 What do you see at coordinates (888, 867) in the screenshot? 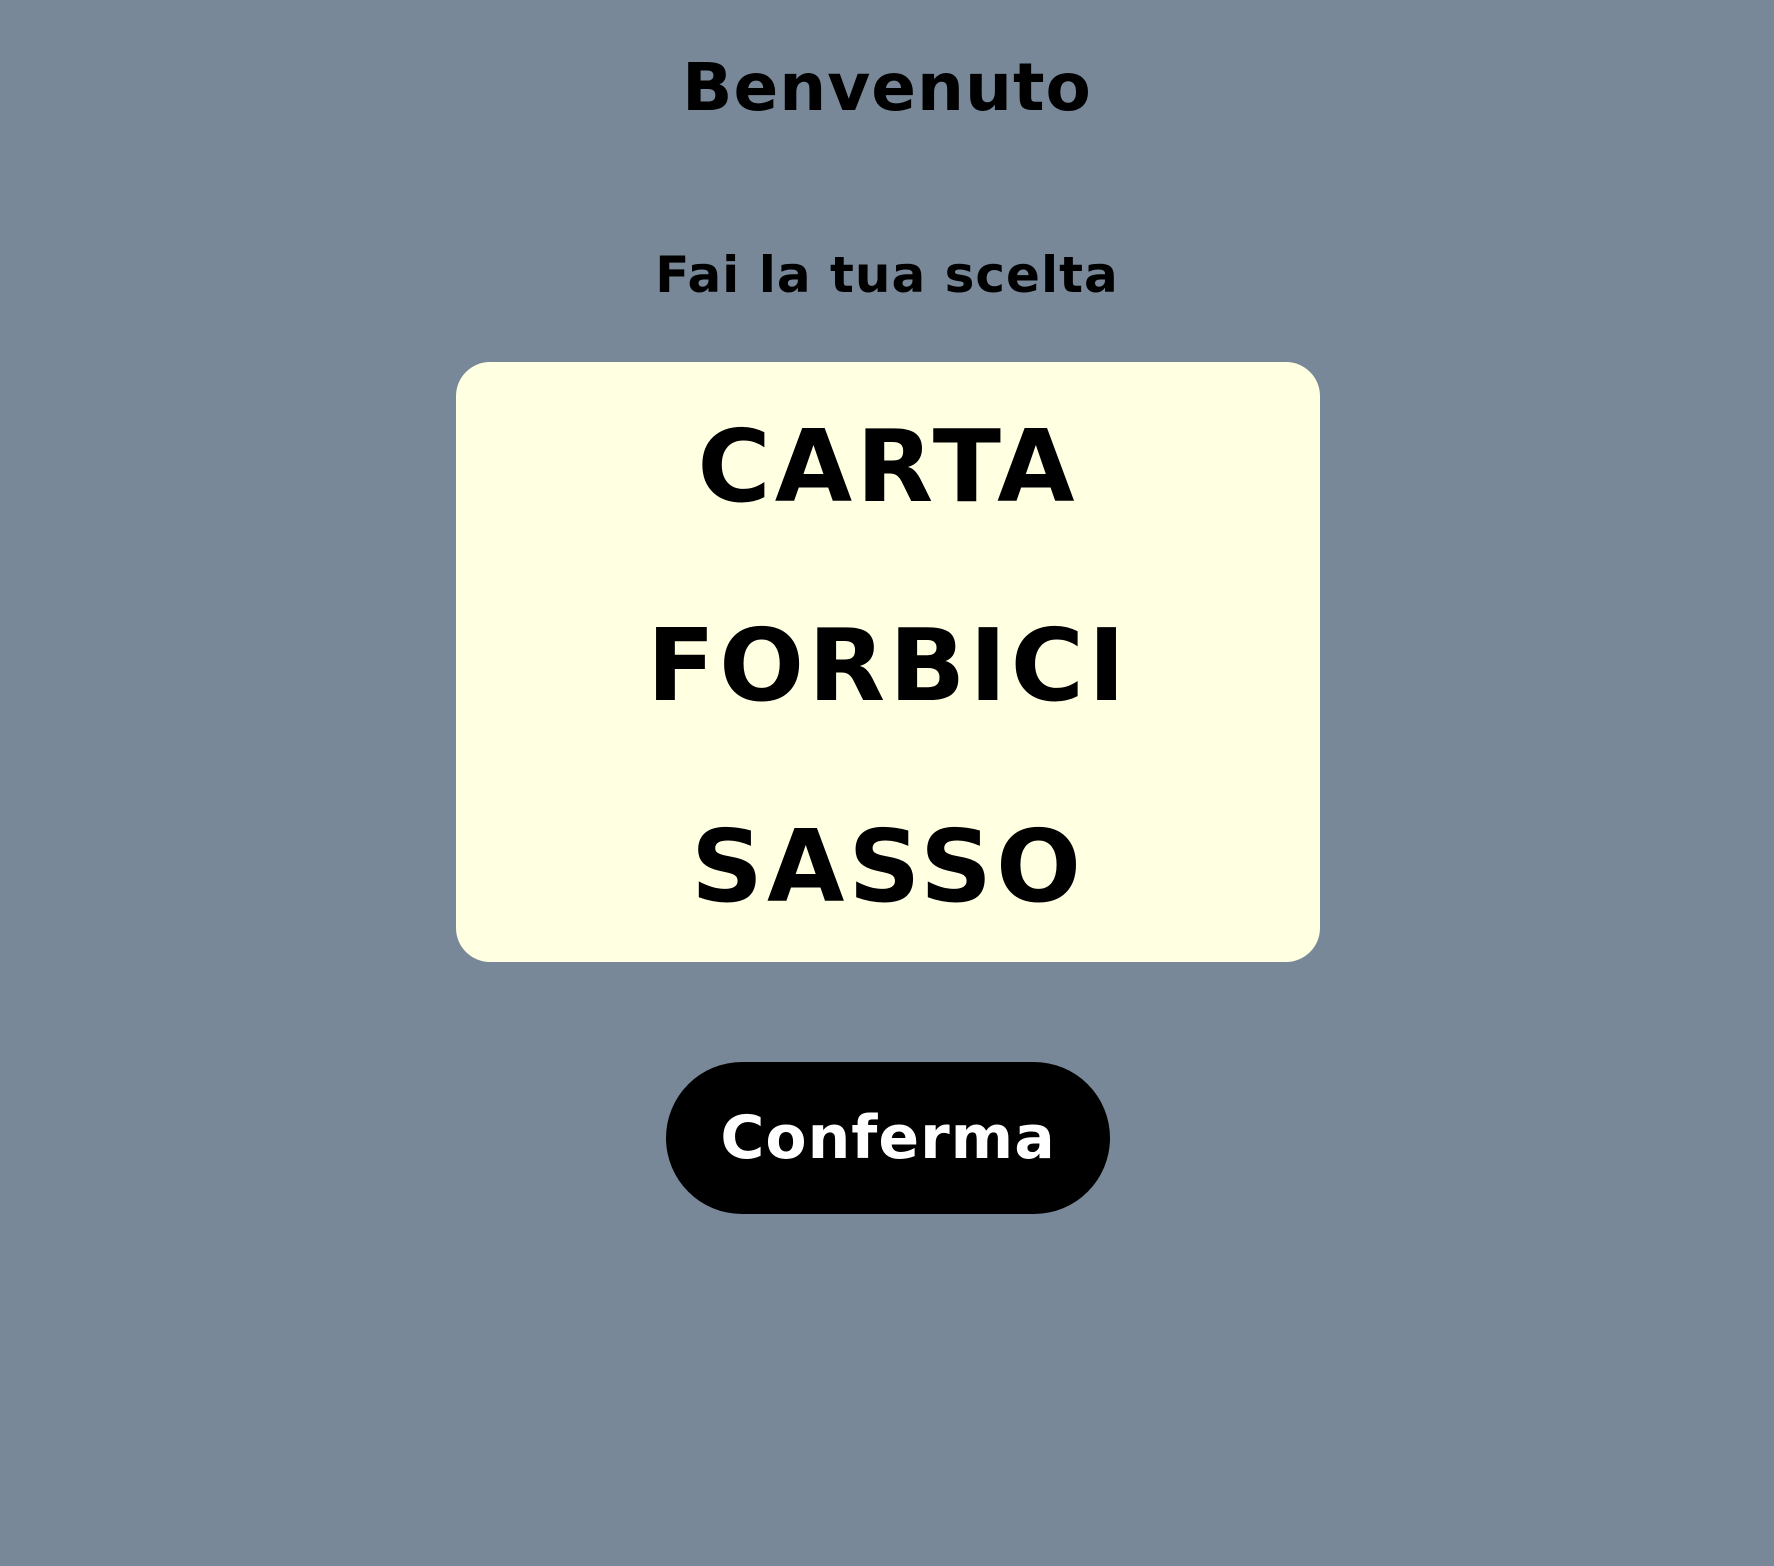
I see `choice-sasso: SASSO` at bounding box center [888, 867].